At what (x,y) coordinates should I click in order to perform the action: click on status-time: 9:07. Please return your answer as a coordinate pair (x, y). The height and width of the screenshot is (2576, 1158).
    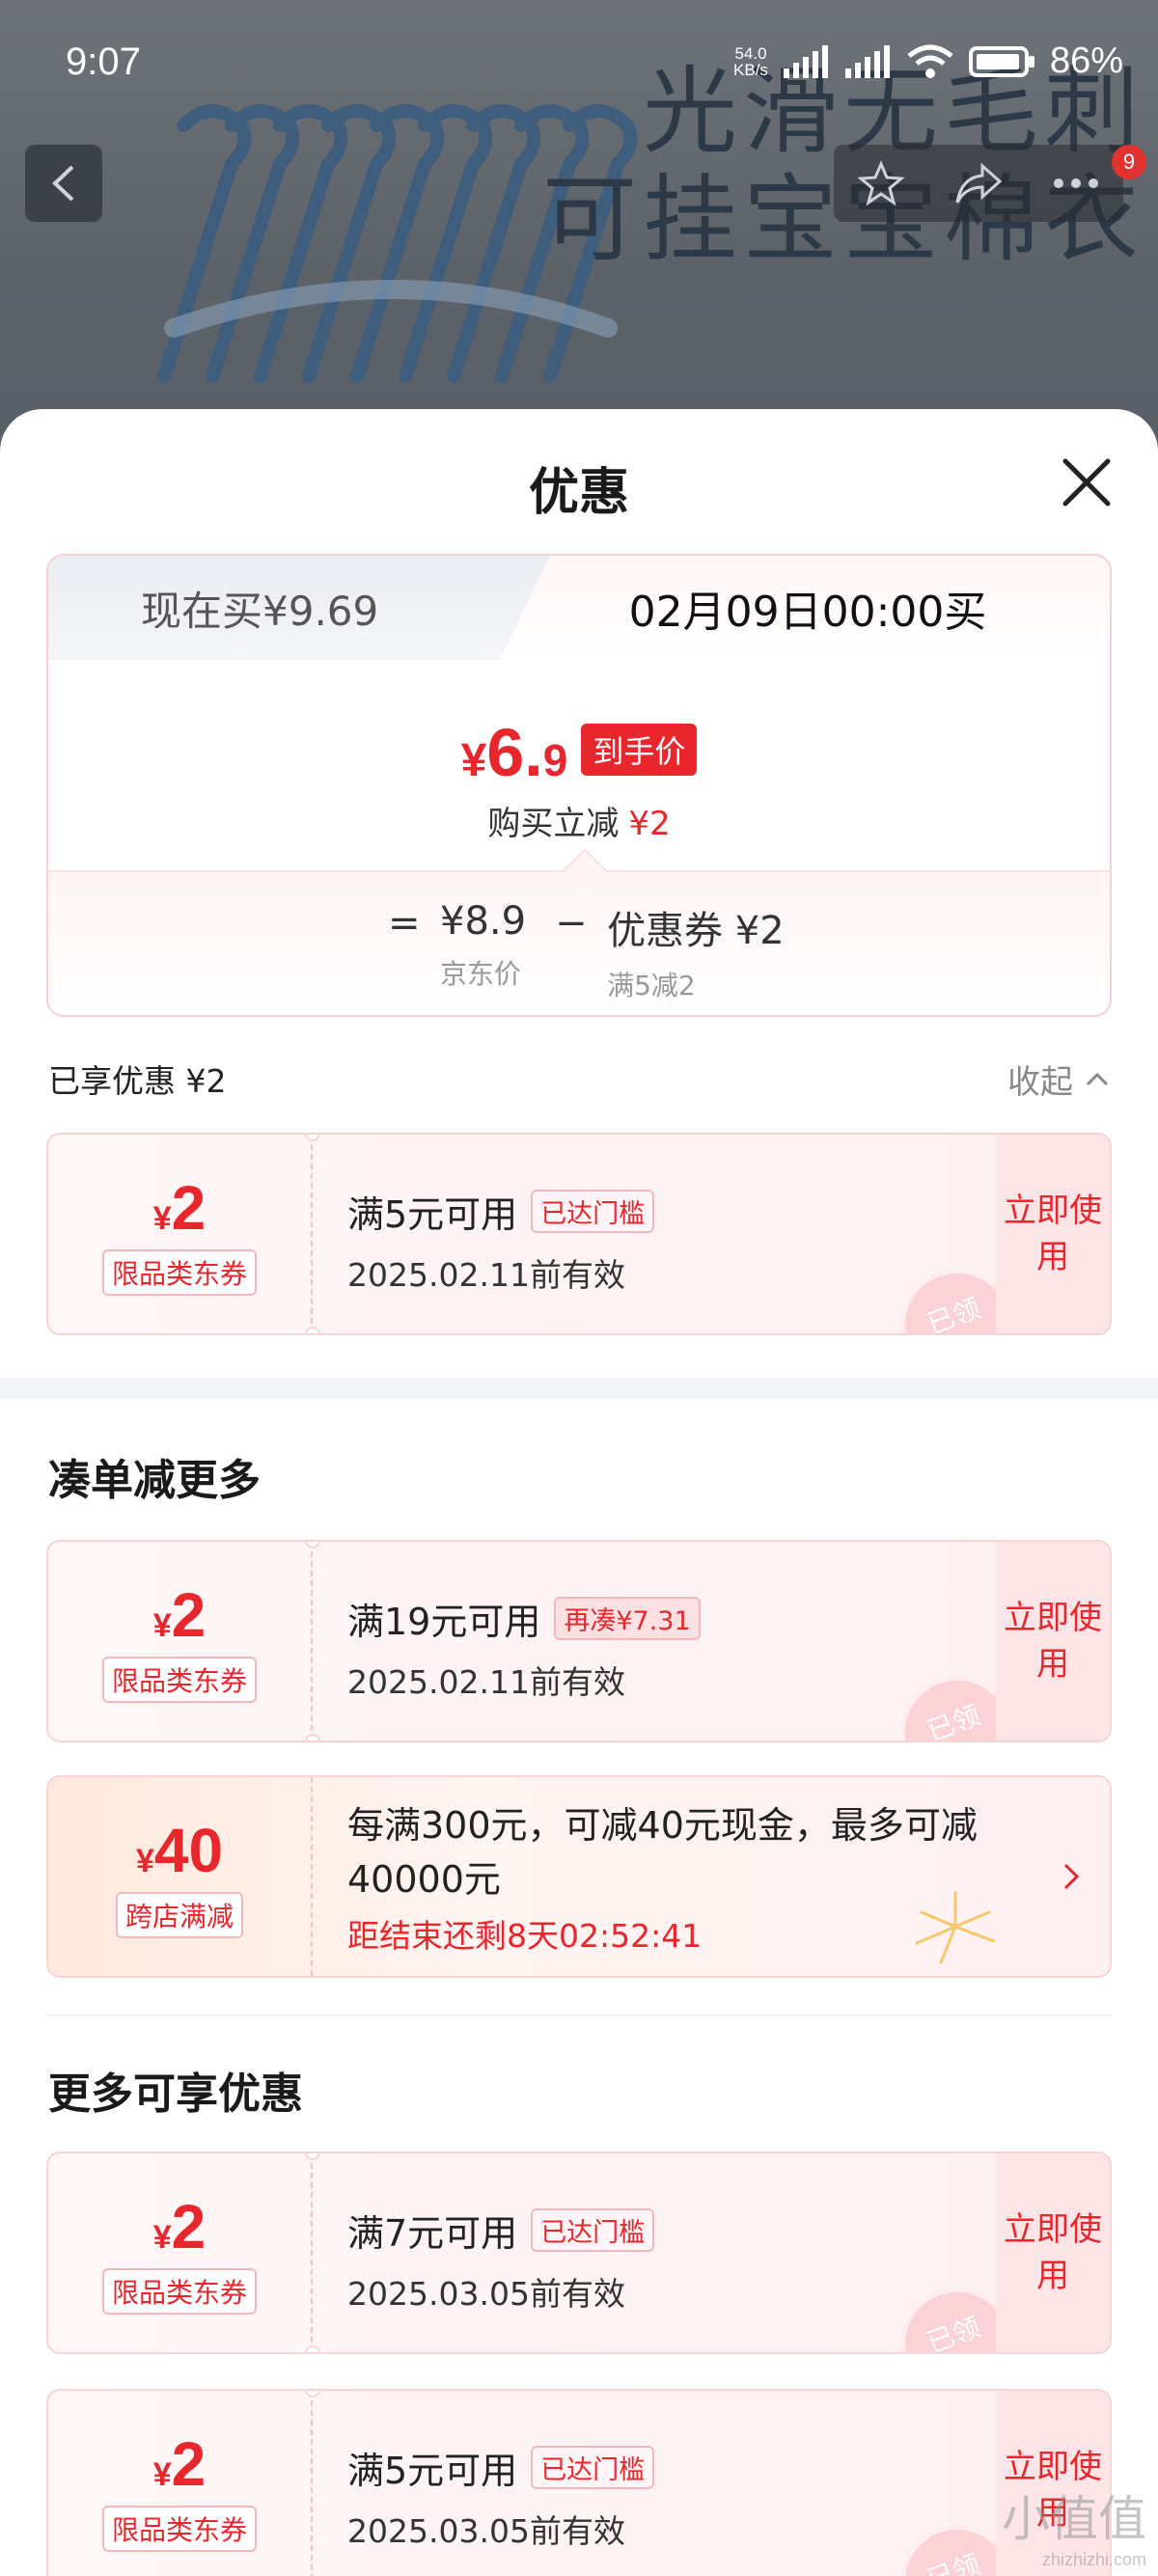
    Looking at the image, I should click on (103, 62).